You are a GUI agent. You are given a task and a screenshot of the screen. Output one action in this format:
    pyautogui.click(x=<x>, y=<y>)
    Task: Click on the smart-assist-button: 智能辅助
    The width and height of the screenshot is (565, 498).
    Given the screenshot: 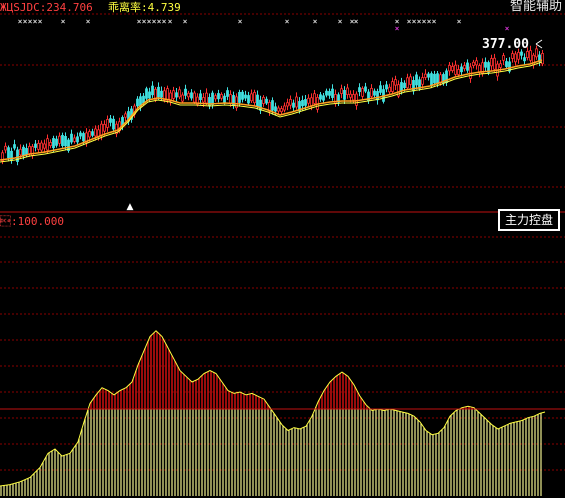 What is the action you would take?
    pyautogui.click(x=536, y=7)
    